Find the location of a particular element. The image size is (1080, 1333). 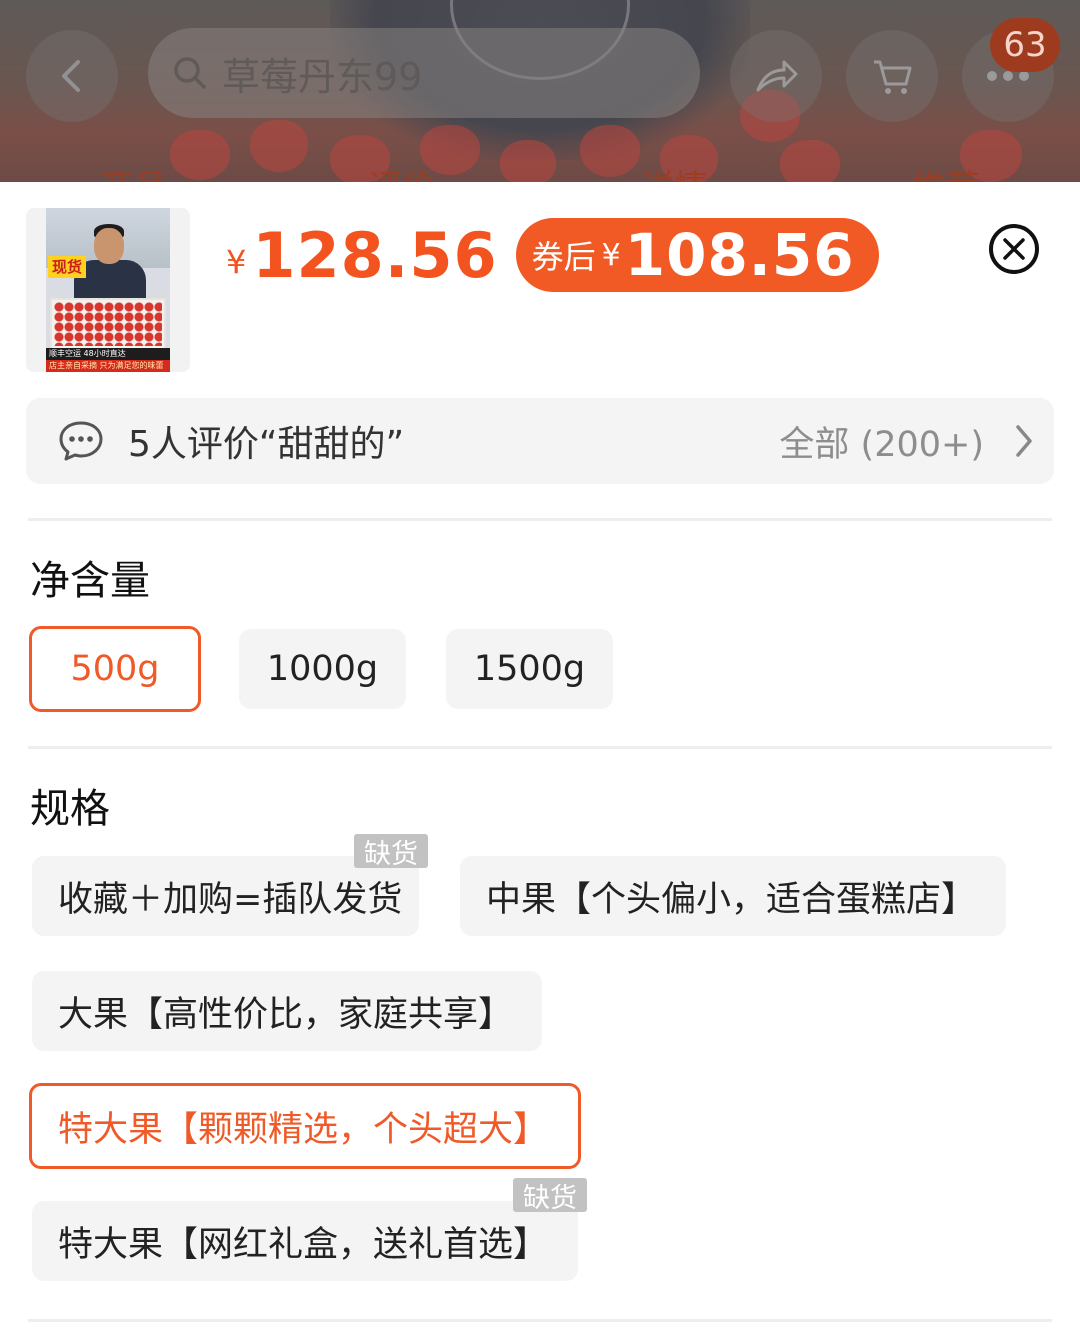

review-summary-text: 5人评价“甜甜的” is located at coordinates (266, 444).